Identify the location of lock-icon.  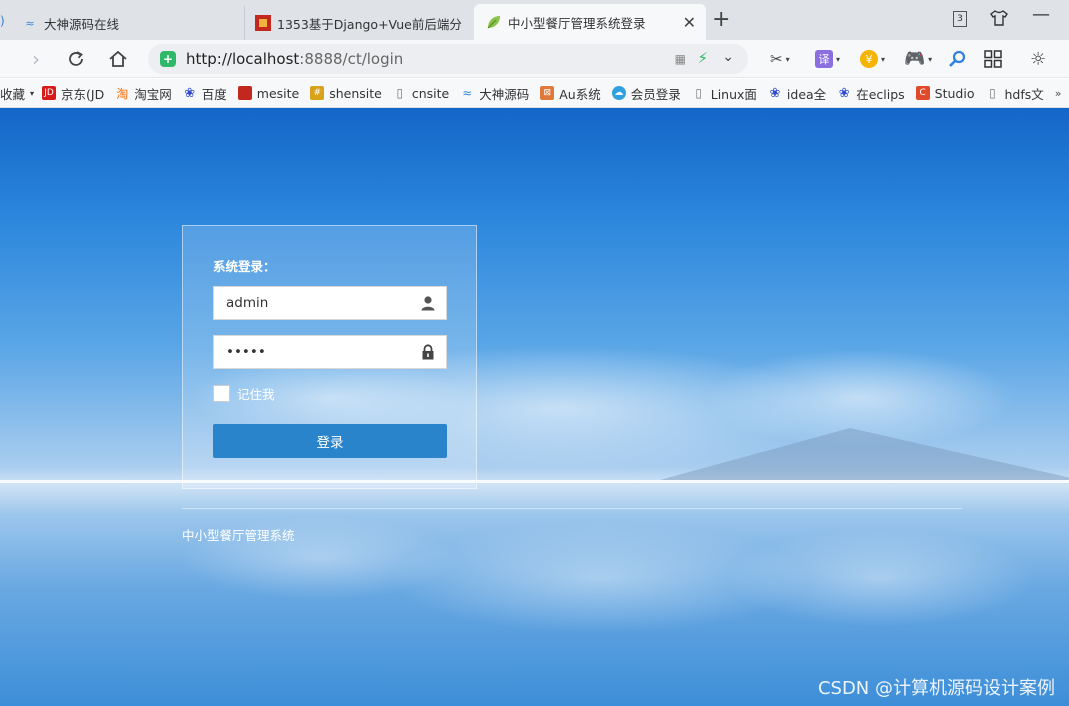
(428, 352).